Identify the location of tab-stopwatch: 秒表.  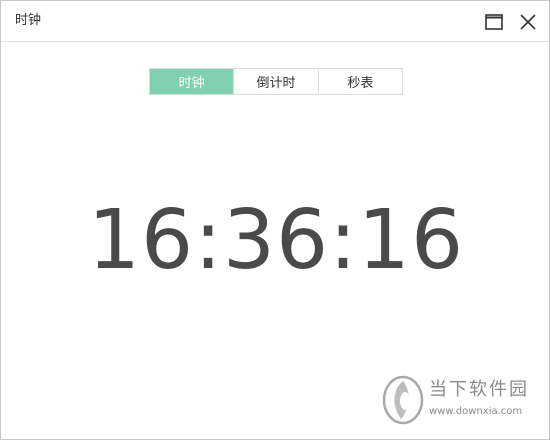
(359, 81).